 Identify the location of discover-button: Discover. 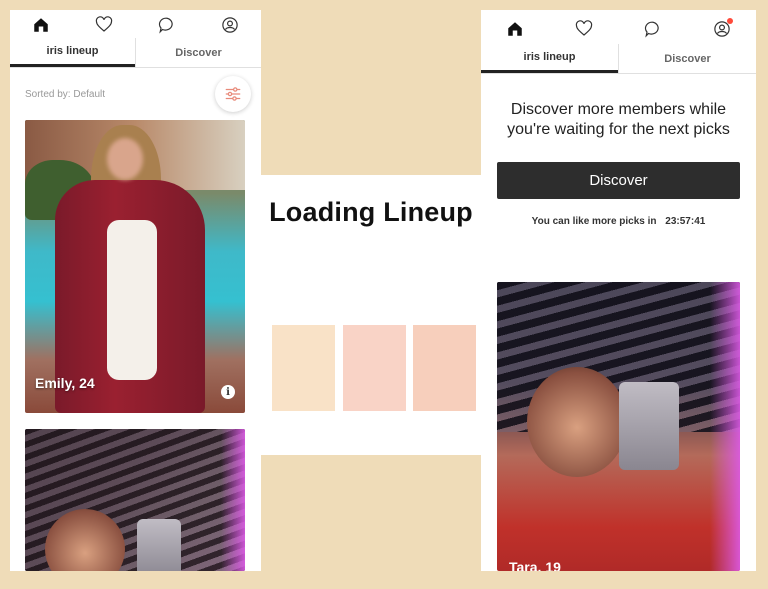
(618, 180).